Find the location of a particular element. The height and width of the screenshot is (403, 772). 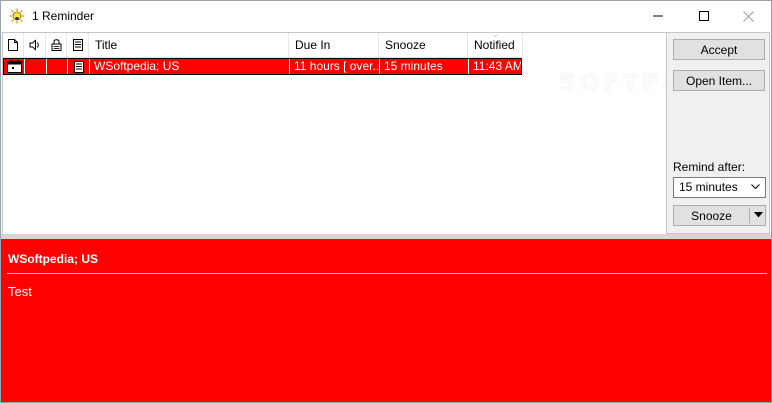

speaker-icon is located at coordinates (34, 45).